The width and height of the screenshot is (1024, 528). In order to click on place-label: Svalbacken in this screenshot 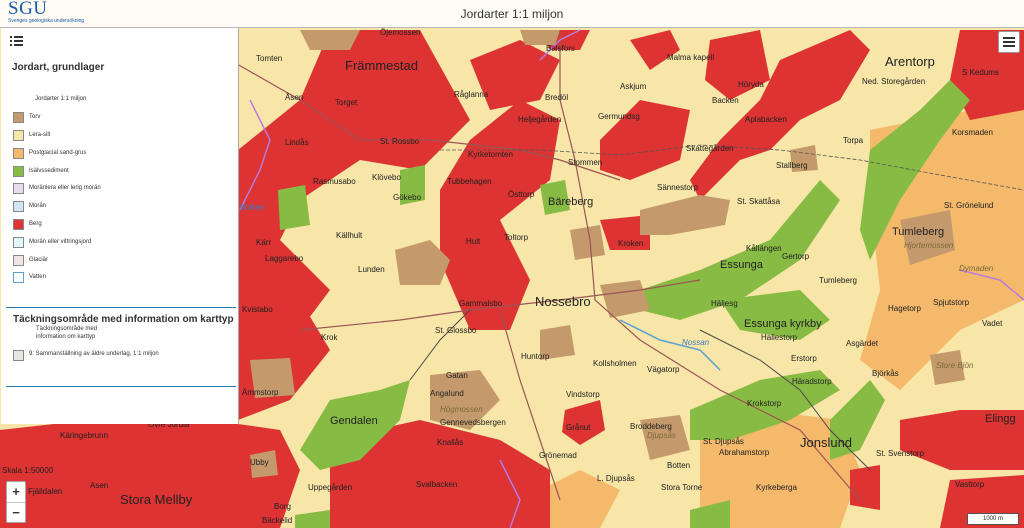, I will do `click(437, 484)`.